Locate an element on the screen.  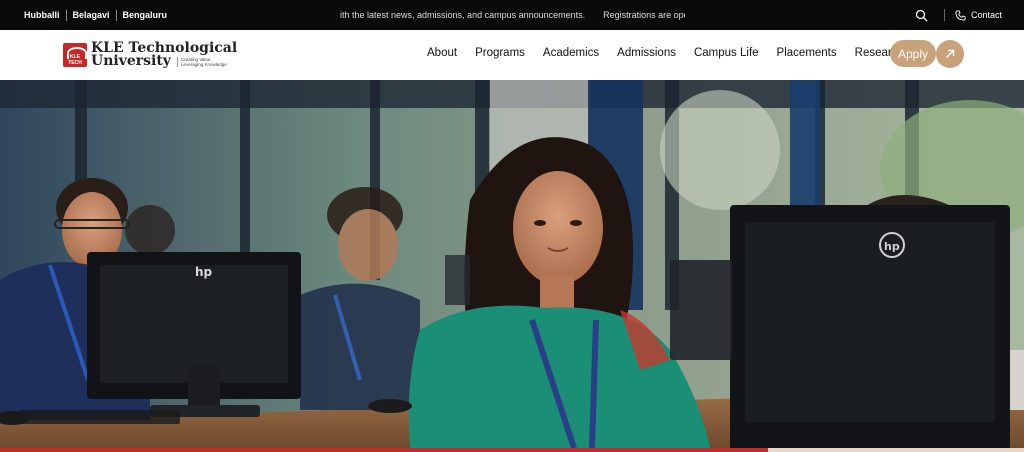
arrow-up-right-icon is located at coordinates (950, 53).